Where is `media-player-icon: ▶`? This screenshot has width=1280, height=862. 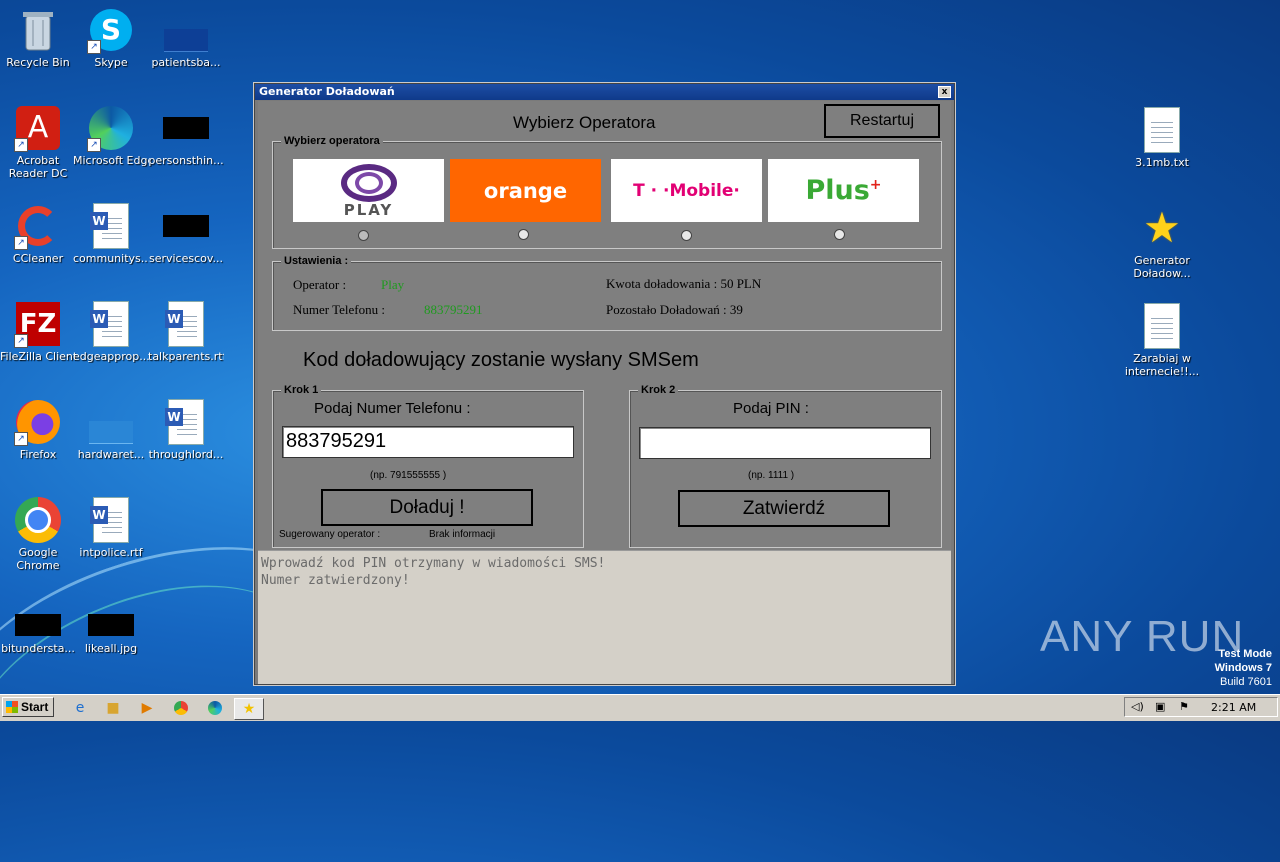
media-player-icon: ▶ is located at coordinates (147, 708).